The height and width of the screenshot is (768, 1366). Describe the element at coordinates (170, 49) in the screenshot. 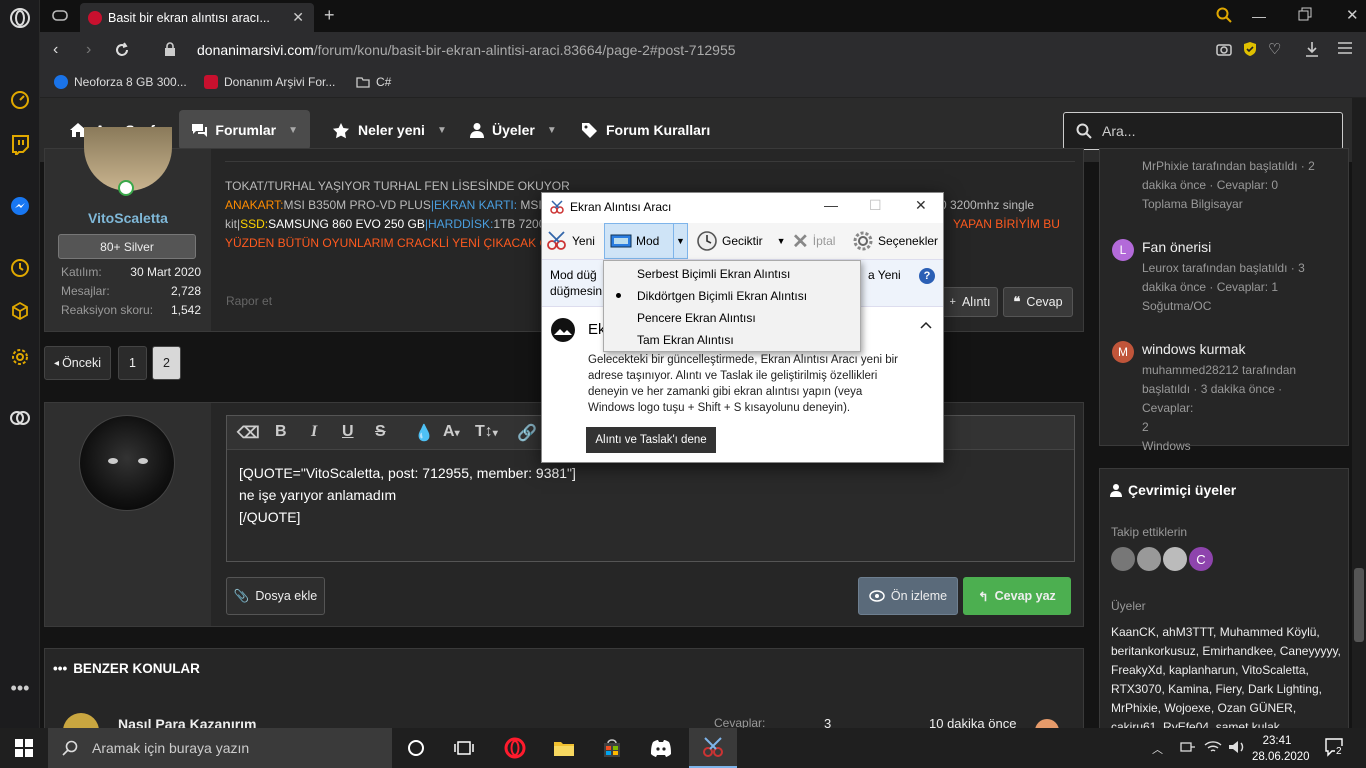

I see `lock-icon` at that location.